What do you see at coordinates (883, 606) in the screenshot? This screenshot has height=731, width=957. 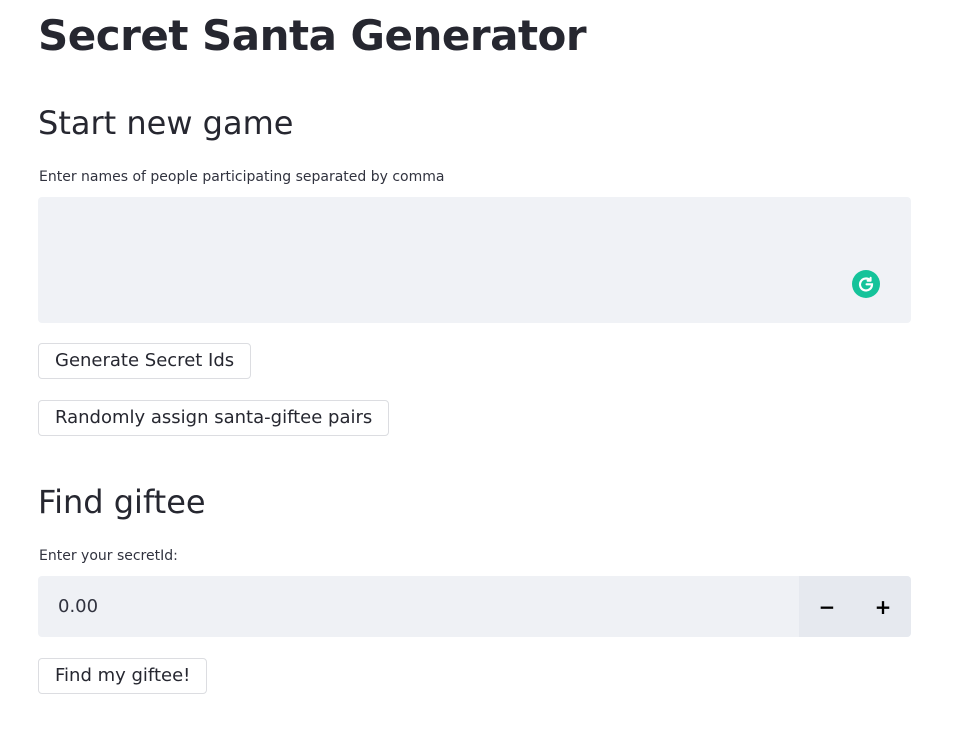 I see `increment-button: +` at bounding box center [883, 606].